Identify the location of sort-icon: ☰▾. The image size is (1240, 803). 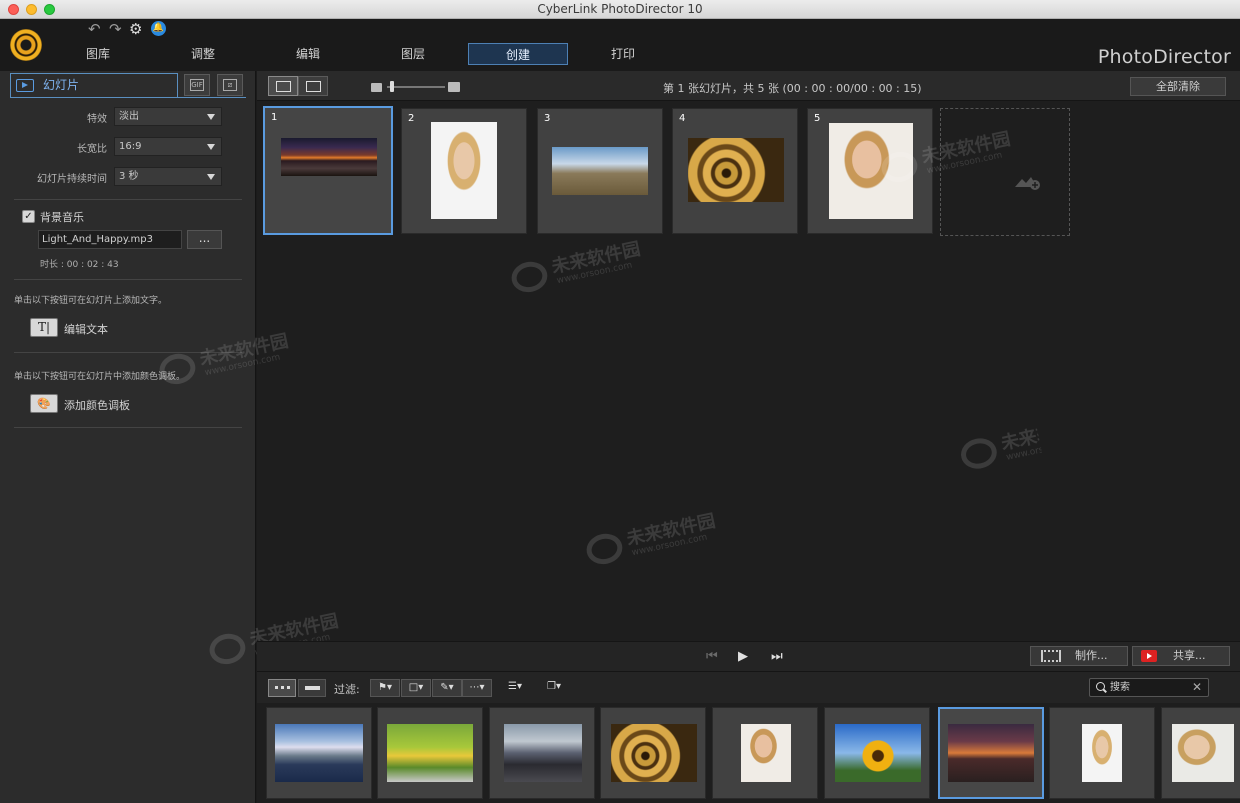
(515, 686).